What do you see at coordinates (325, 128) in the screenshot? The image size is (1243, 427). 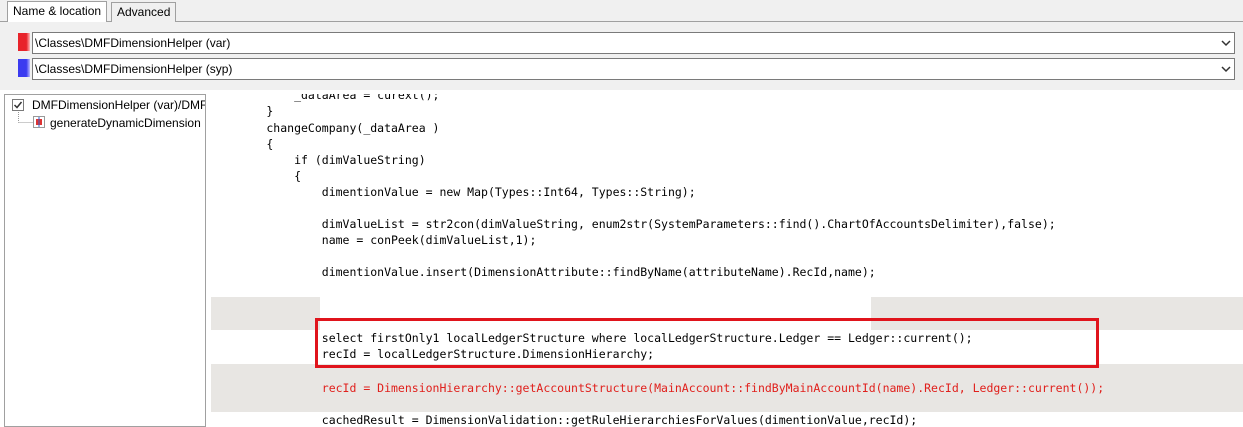 I see `code-line: changeCompany(_dataArea )` at bounding box center [325, 128].